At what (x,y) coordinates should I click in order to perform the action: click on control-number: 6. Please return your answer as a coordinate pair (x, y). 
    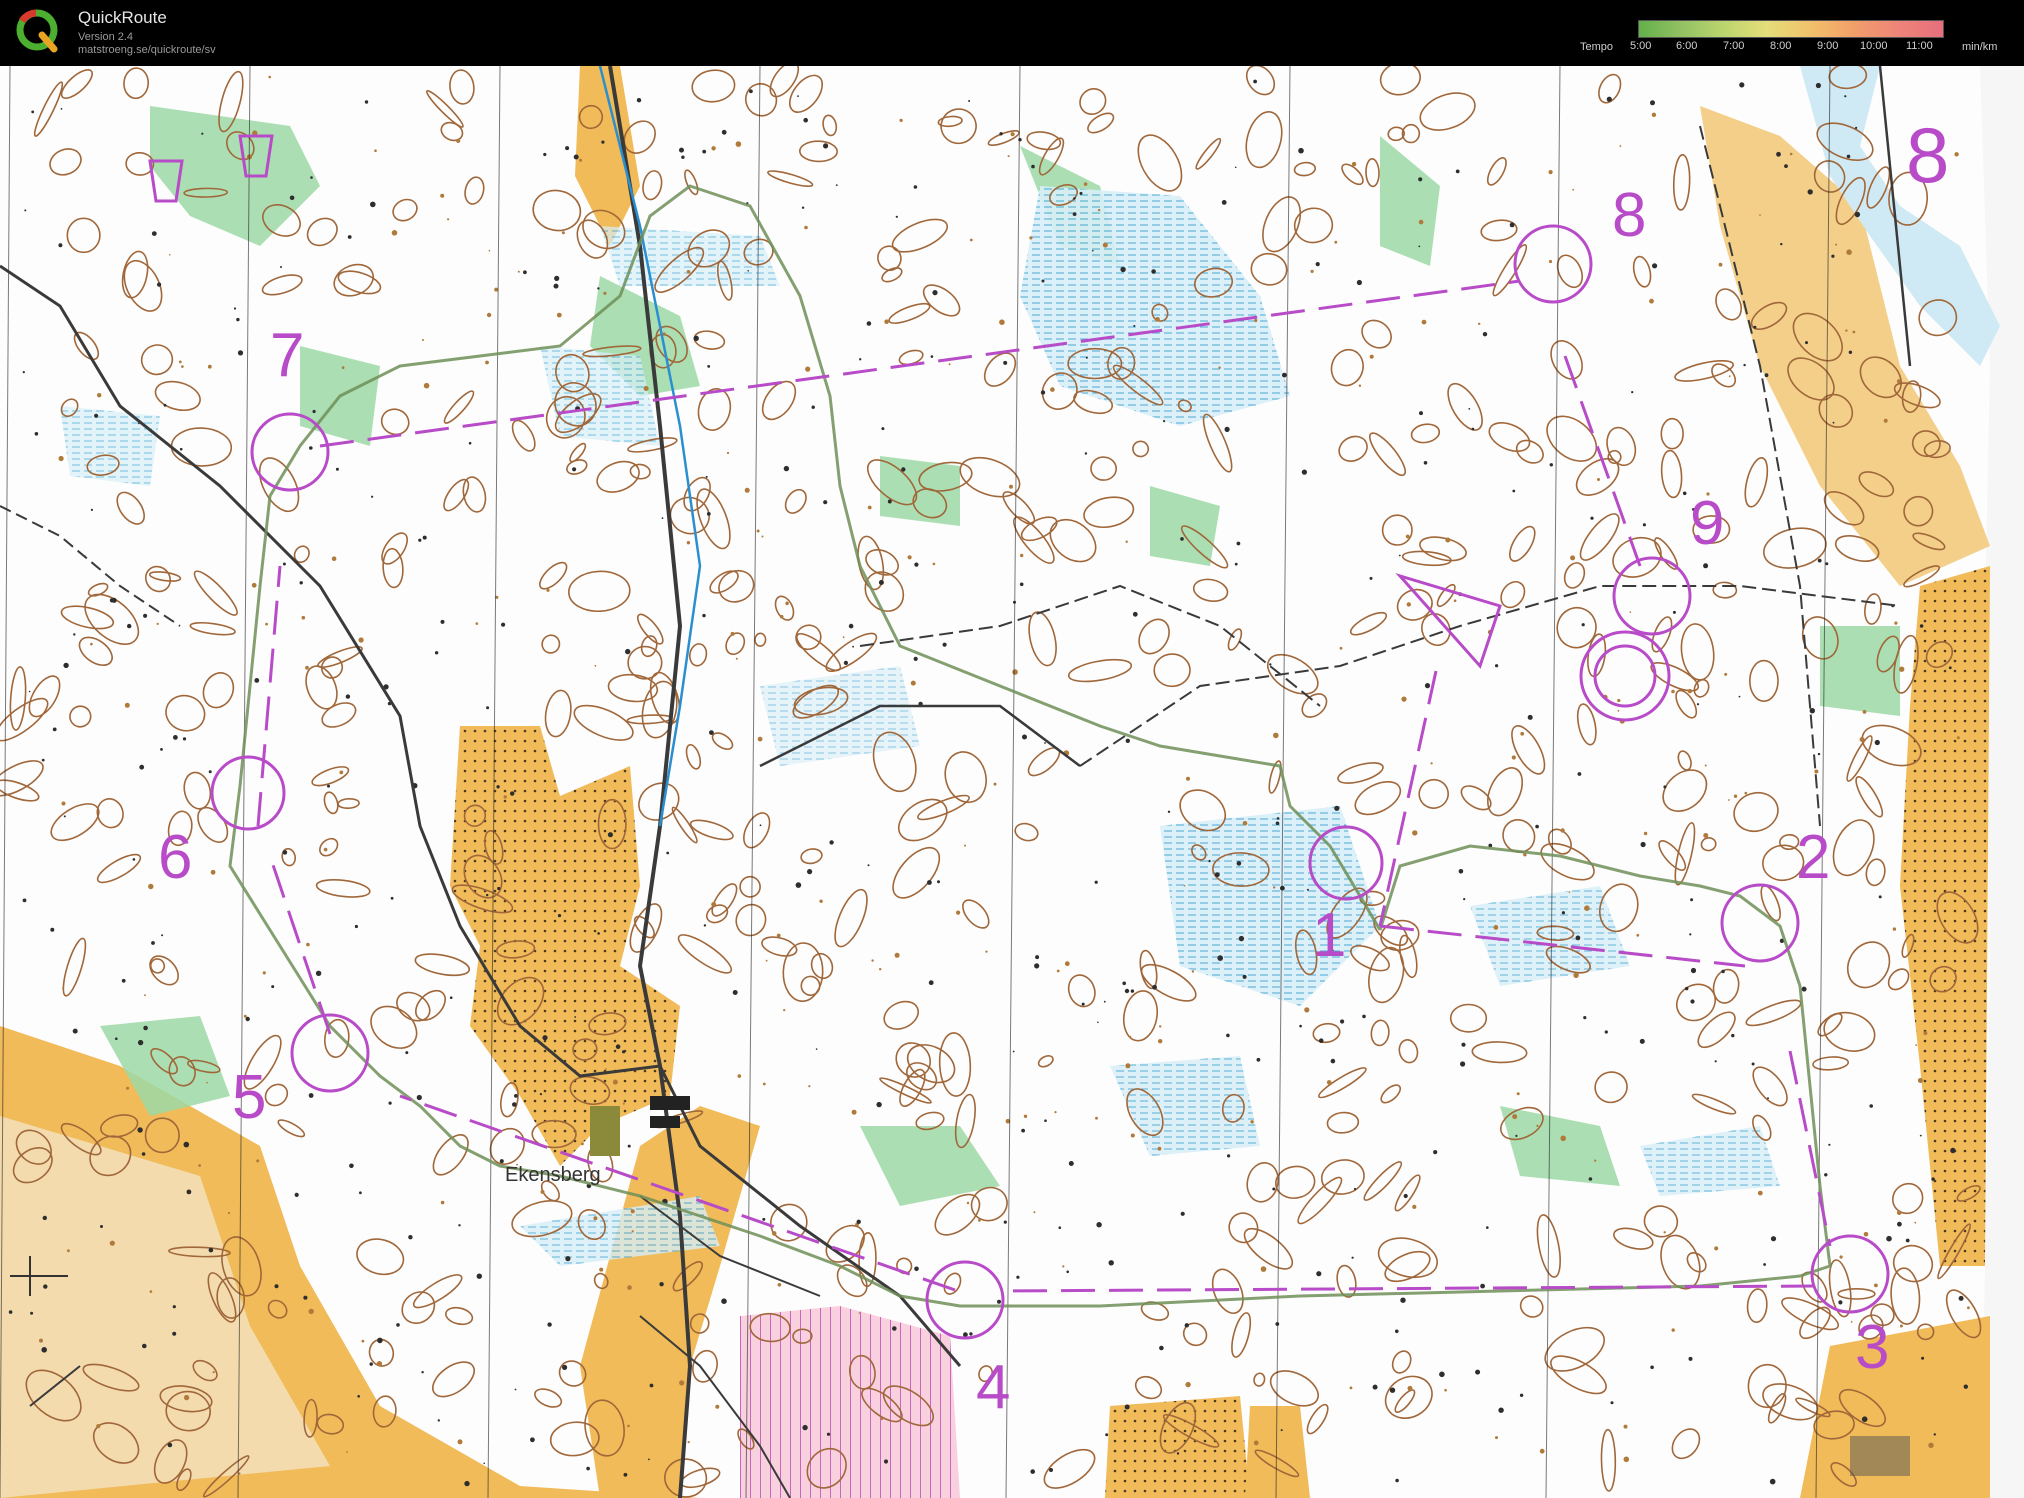
    Looking at the image, I should click on (175, 857).